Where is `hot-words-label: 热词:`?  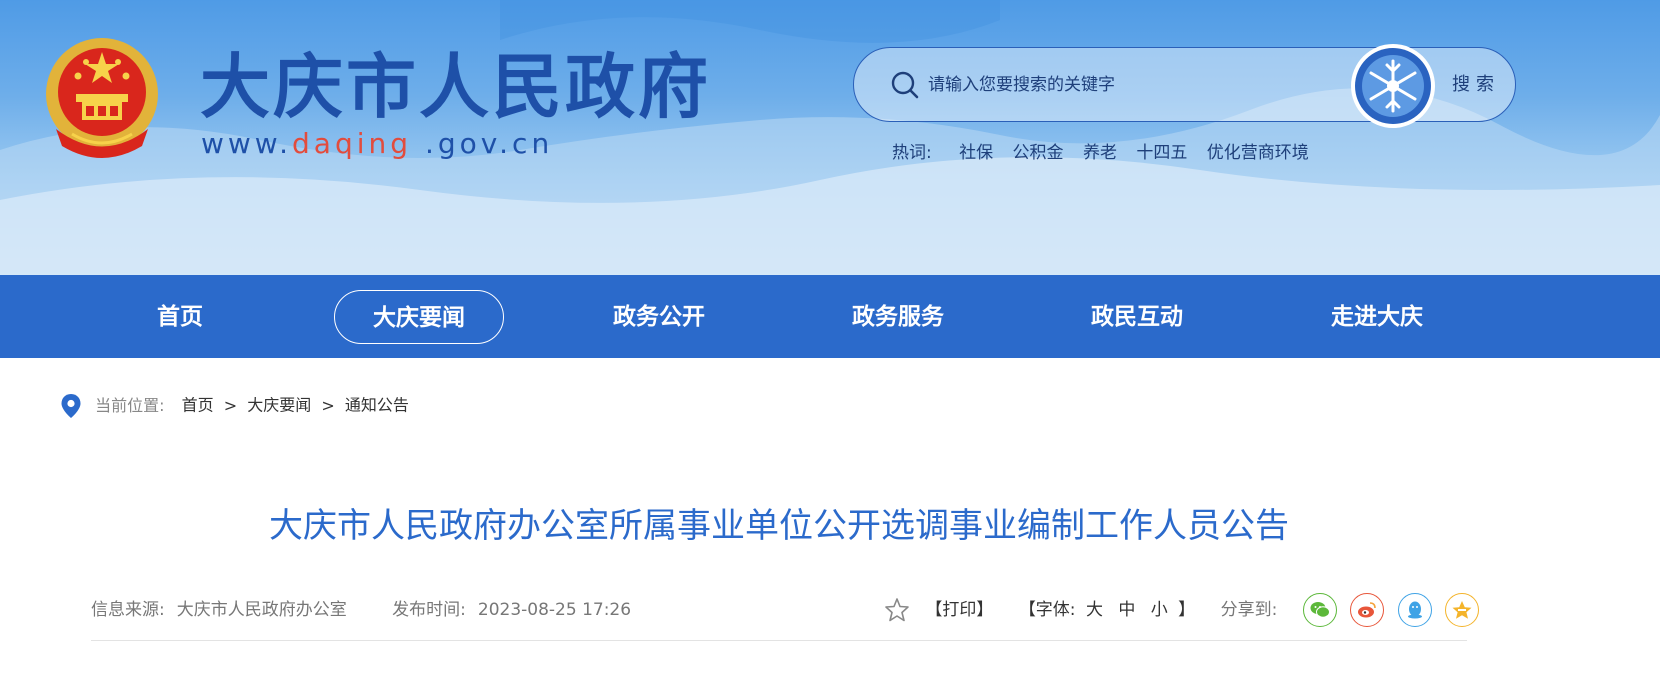
hot-words-label: 热词: is located at coordinates (912, 153).